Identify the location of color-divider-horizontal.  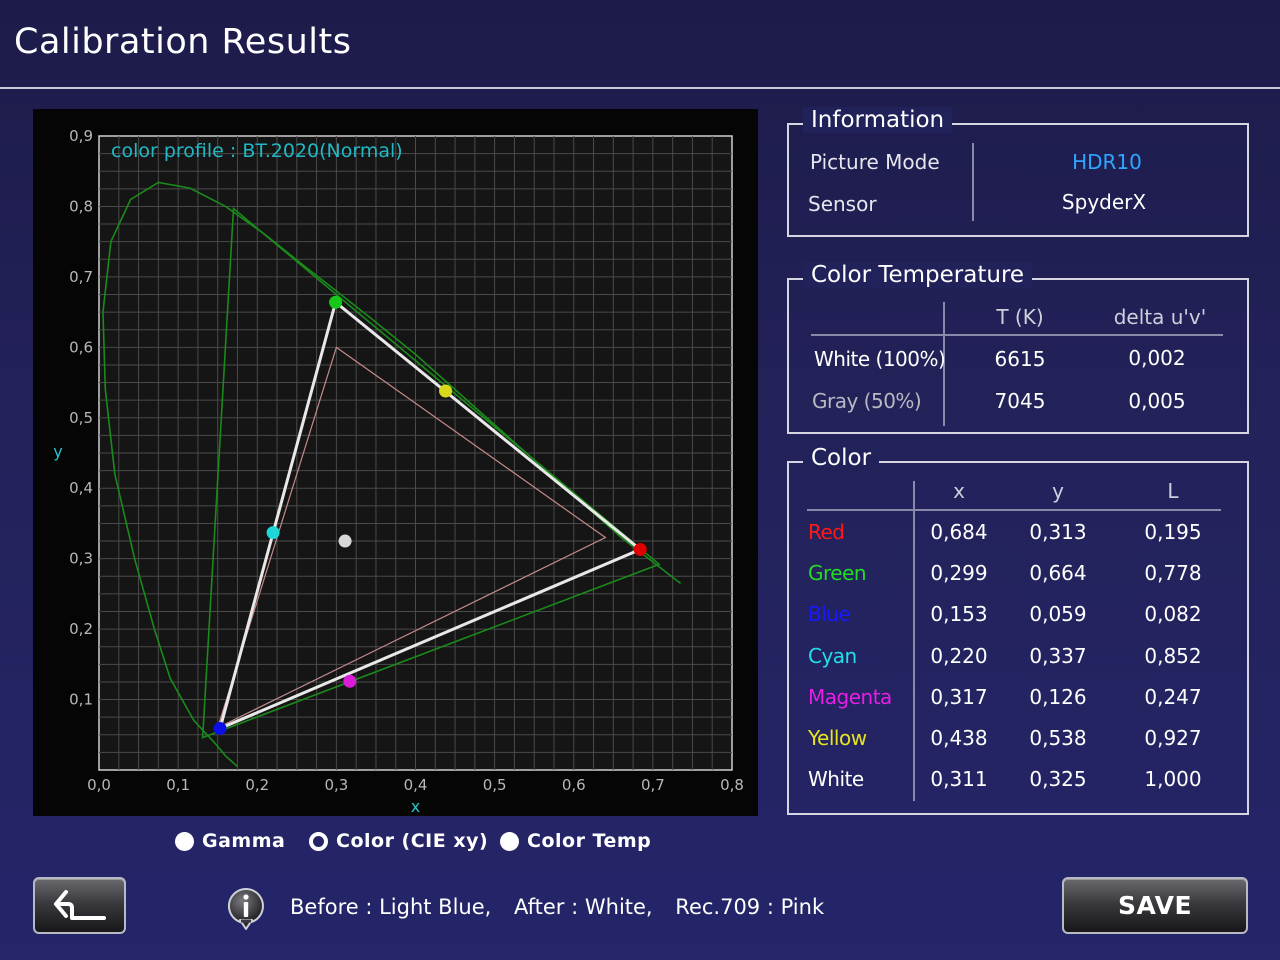
(1014, 510).